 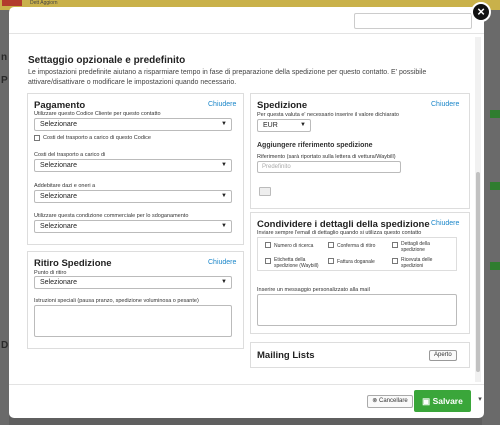 What do you see at coordinates (331, 261) in the screenshot?
I see `option-checkbox-invoice` at bounding box center [331, 261].